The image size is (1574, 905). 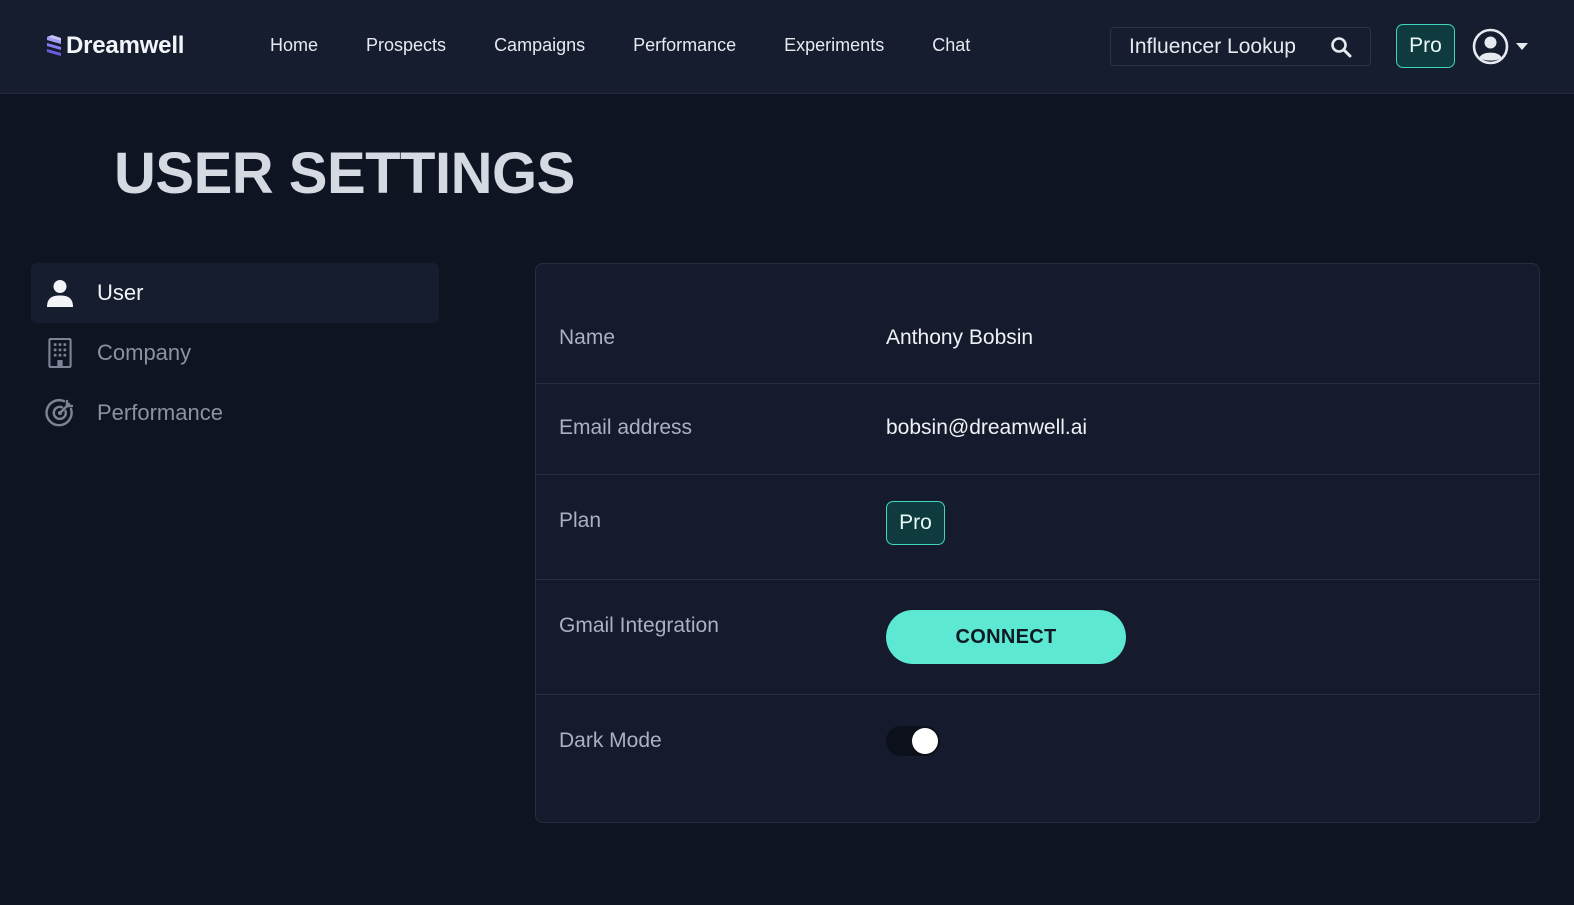 What do you see at coordinates (144, 352) in the screenshot?
I see `sidebar-item-label: Company` at bounding box center [144, 352].